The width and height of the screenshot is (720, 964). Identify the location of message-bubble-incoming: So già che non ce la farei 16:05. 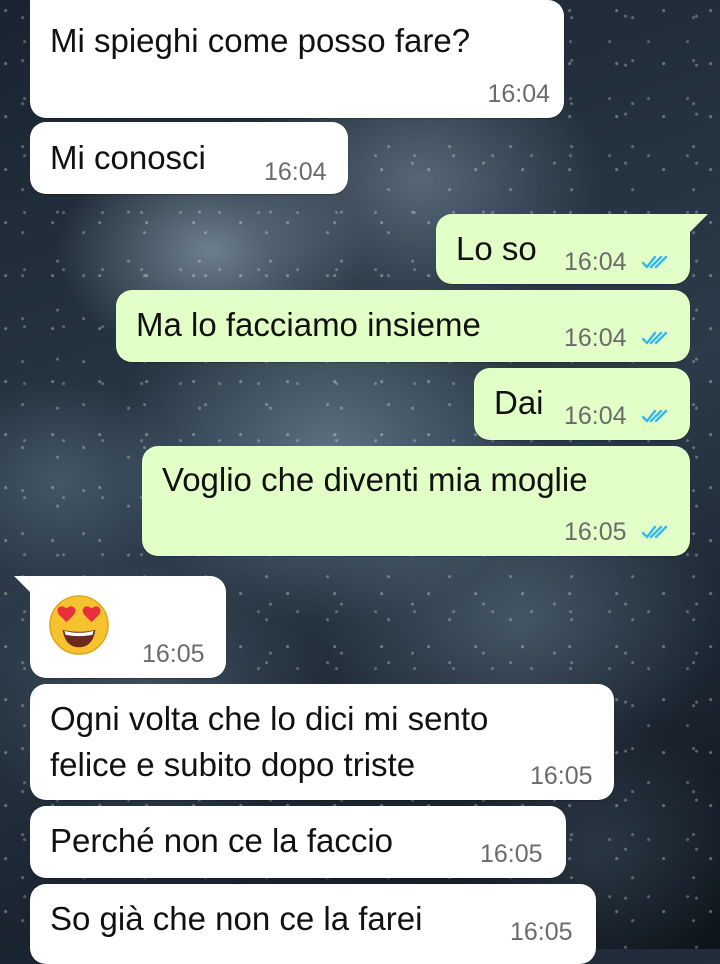
(313, 924).